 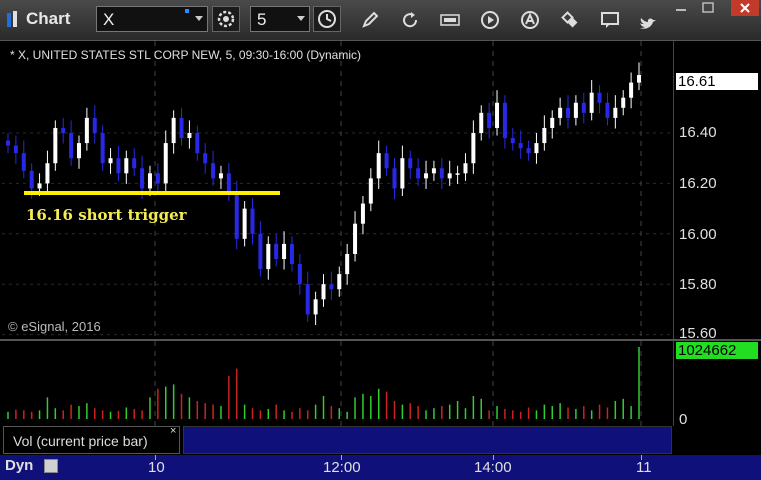 I want to click on chat-icon, so click(x=610, y=20).